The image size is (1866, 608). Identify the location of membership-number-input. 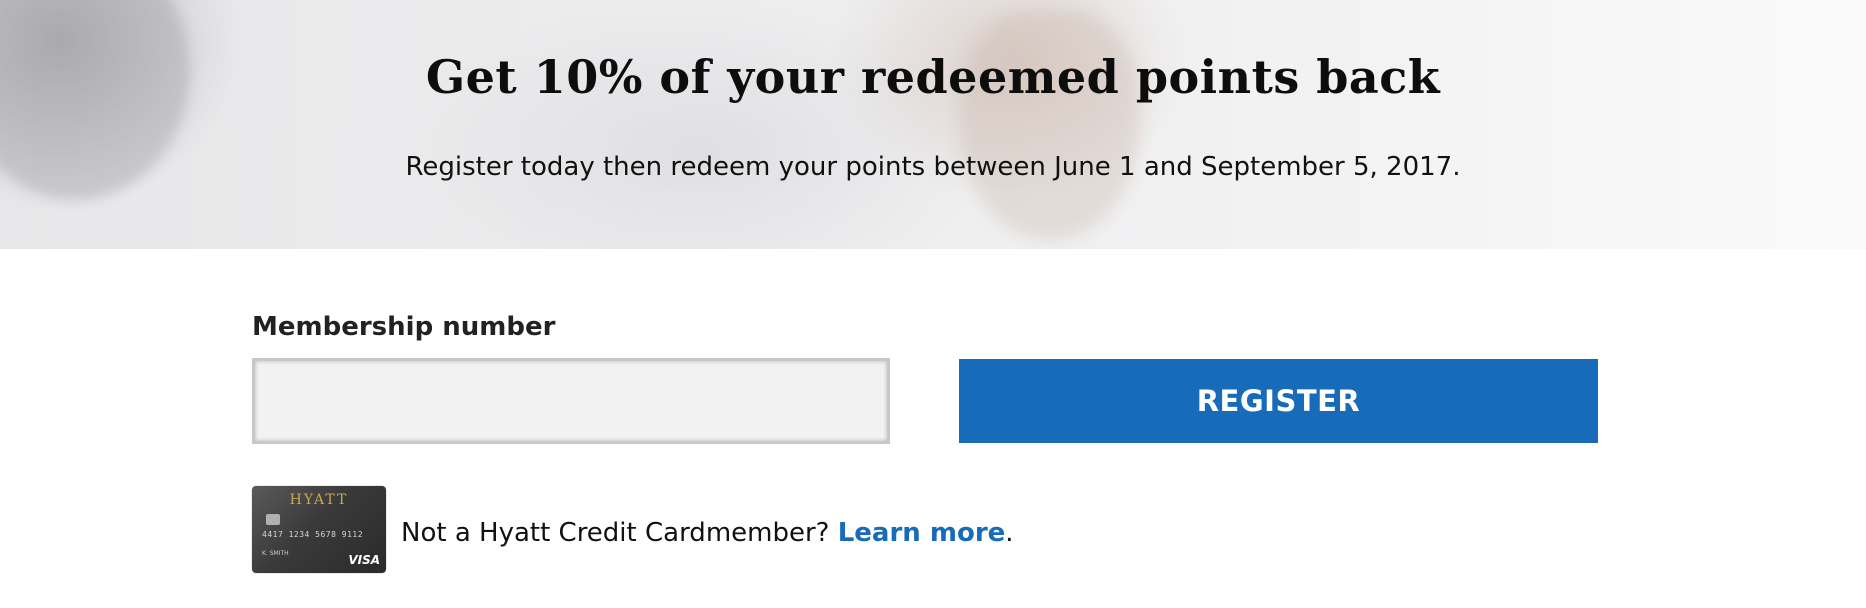
(571, 401).